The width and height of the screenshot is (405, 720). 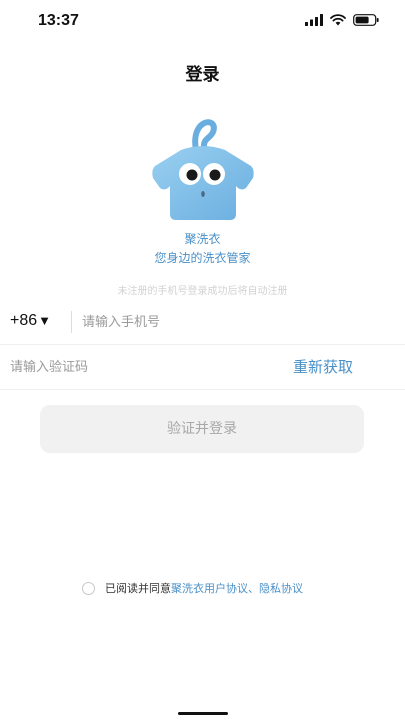 I want to click on wifi-icon, so click(x=338, y=20).